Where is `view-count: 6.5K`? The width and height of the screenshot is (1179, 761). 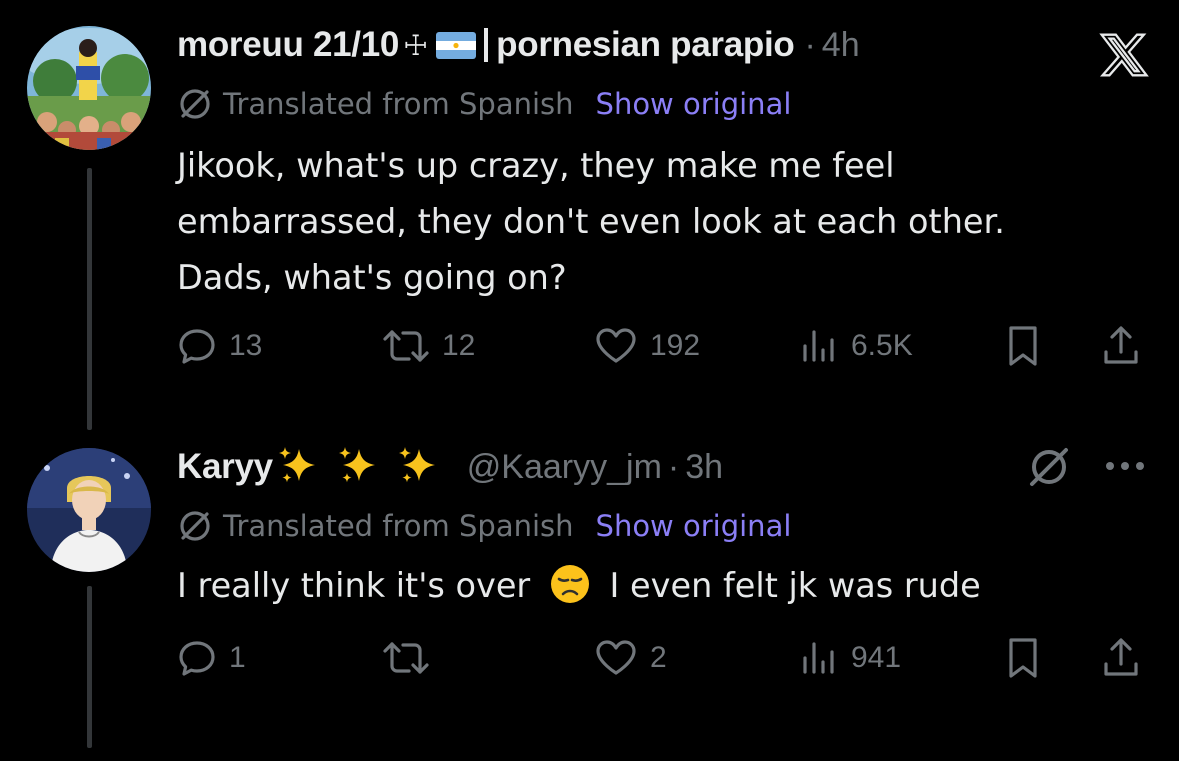
view-count: 6.5K is located at coordinates (882, 345).